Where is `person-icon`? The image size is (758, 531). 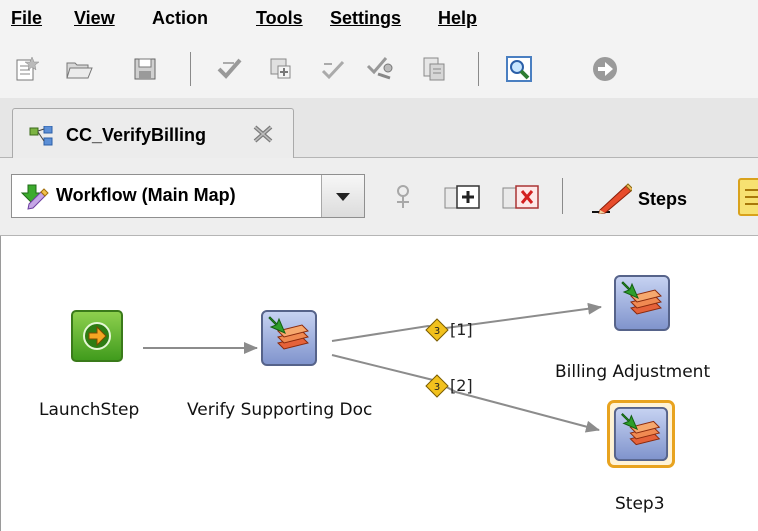 person-icon is located at coordinates (403, 200).